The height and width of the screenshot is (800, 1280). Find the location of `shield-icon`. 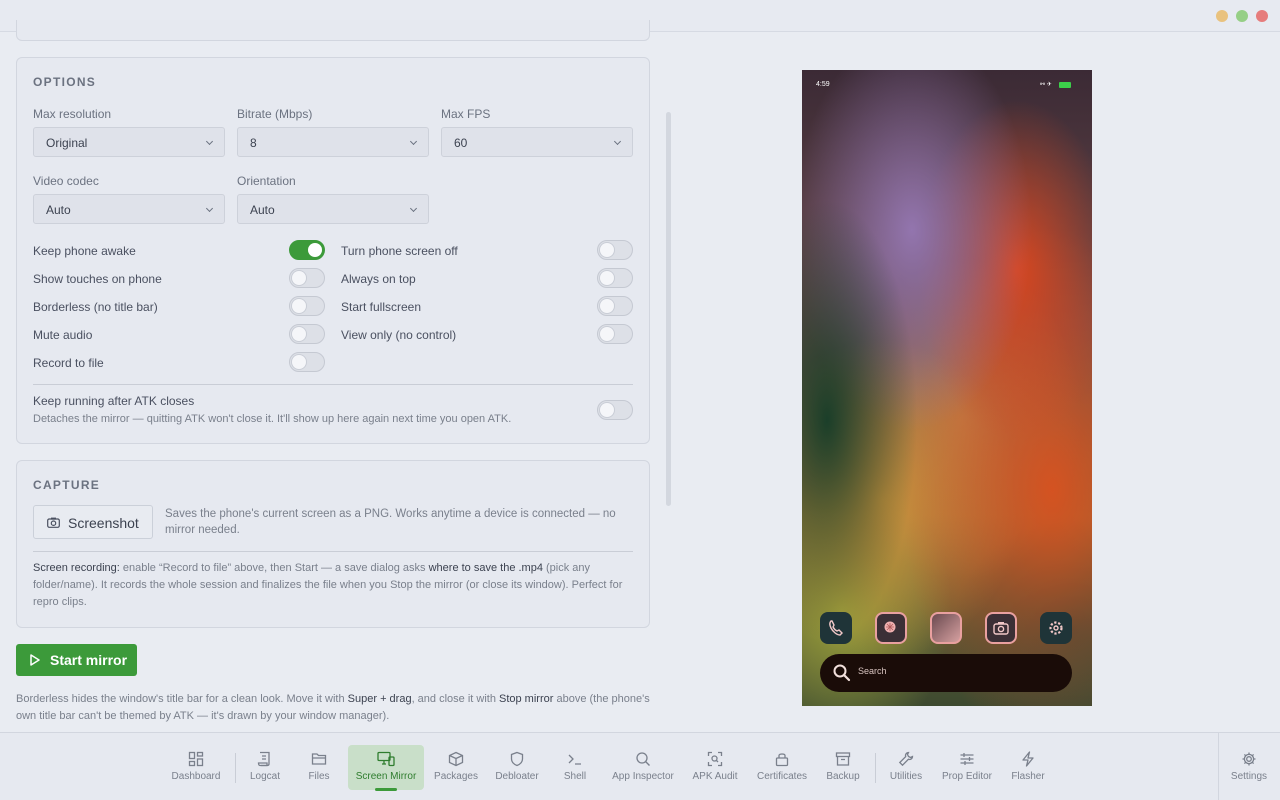

shield-icon is located at coordinates (517, 759).